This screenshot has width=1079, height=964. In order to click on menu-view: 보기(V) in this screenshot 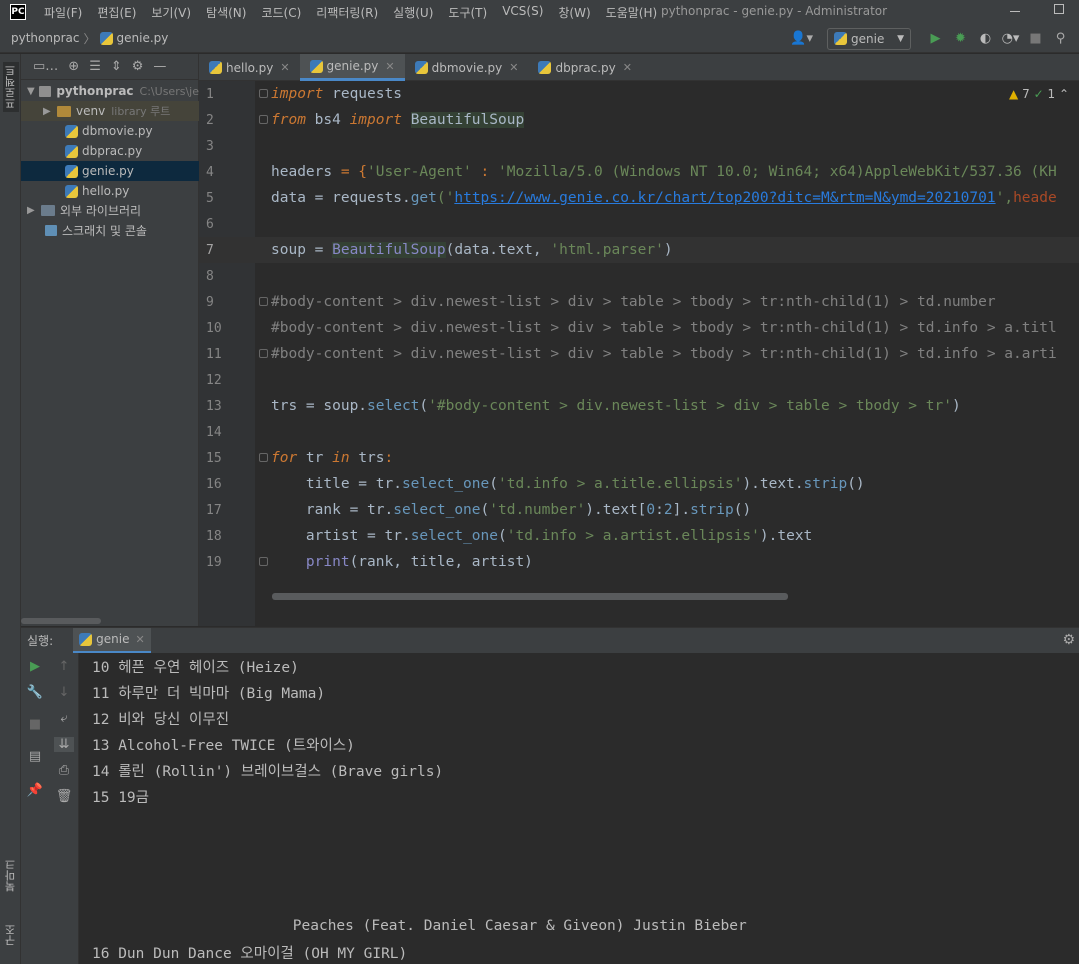, I will do `click(171, 12)`.